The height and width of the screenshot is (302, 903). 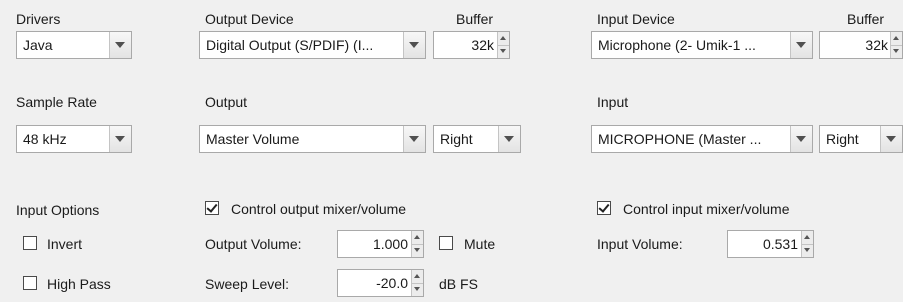 What do you see at coordinates (604, 208) in the screenshot?
I see `control-input-checkbox` at bounding box center [604, 208].